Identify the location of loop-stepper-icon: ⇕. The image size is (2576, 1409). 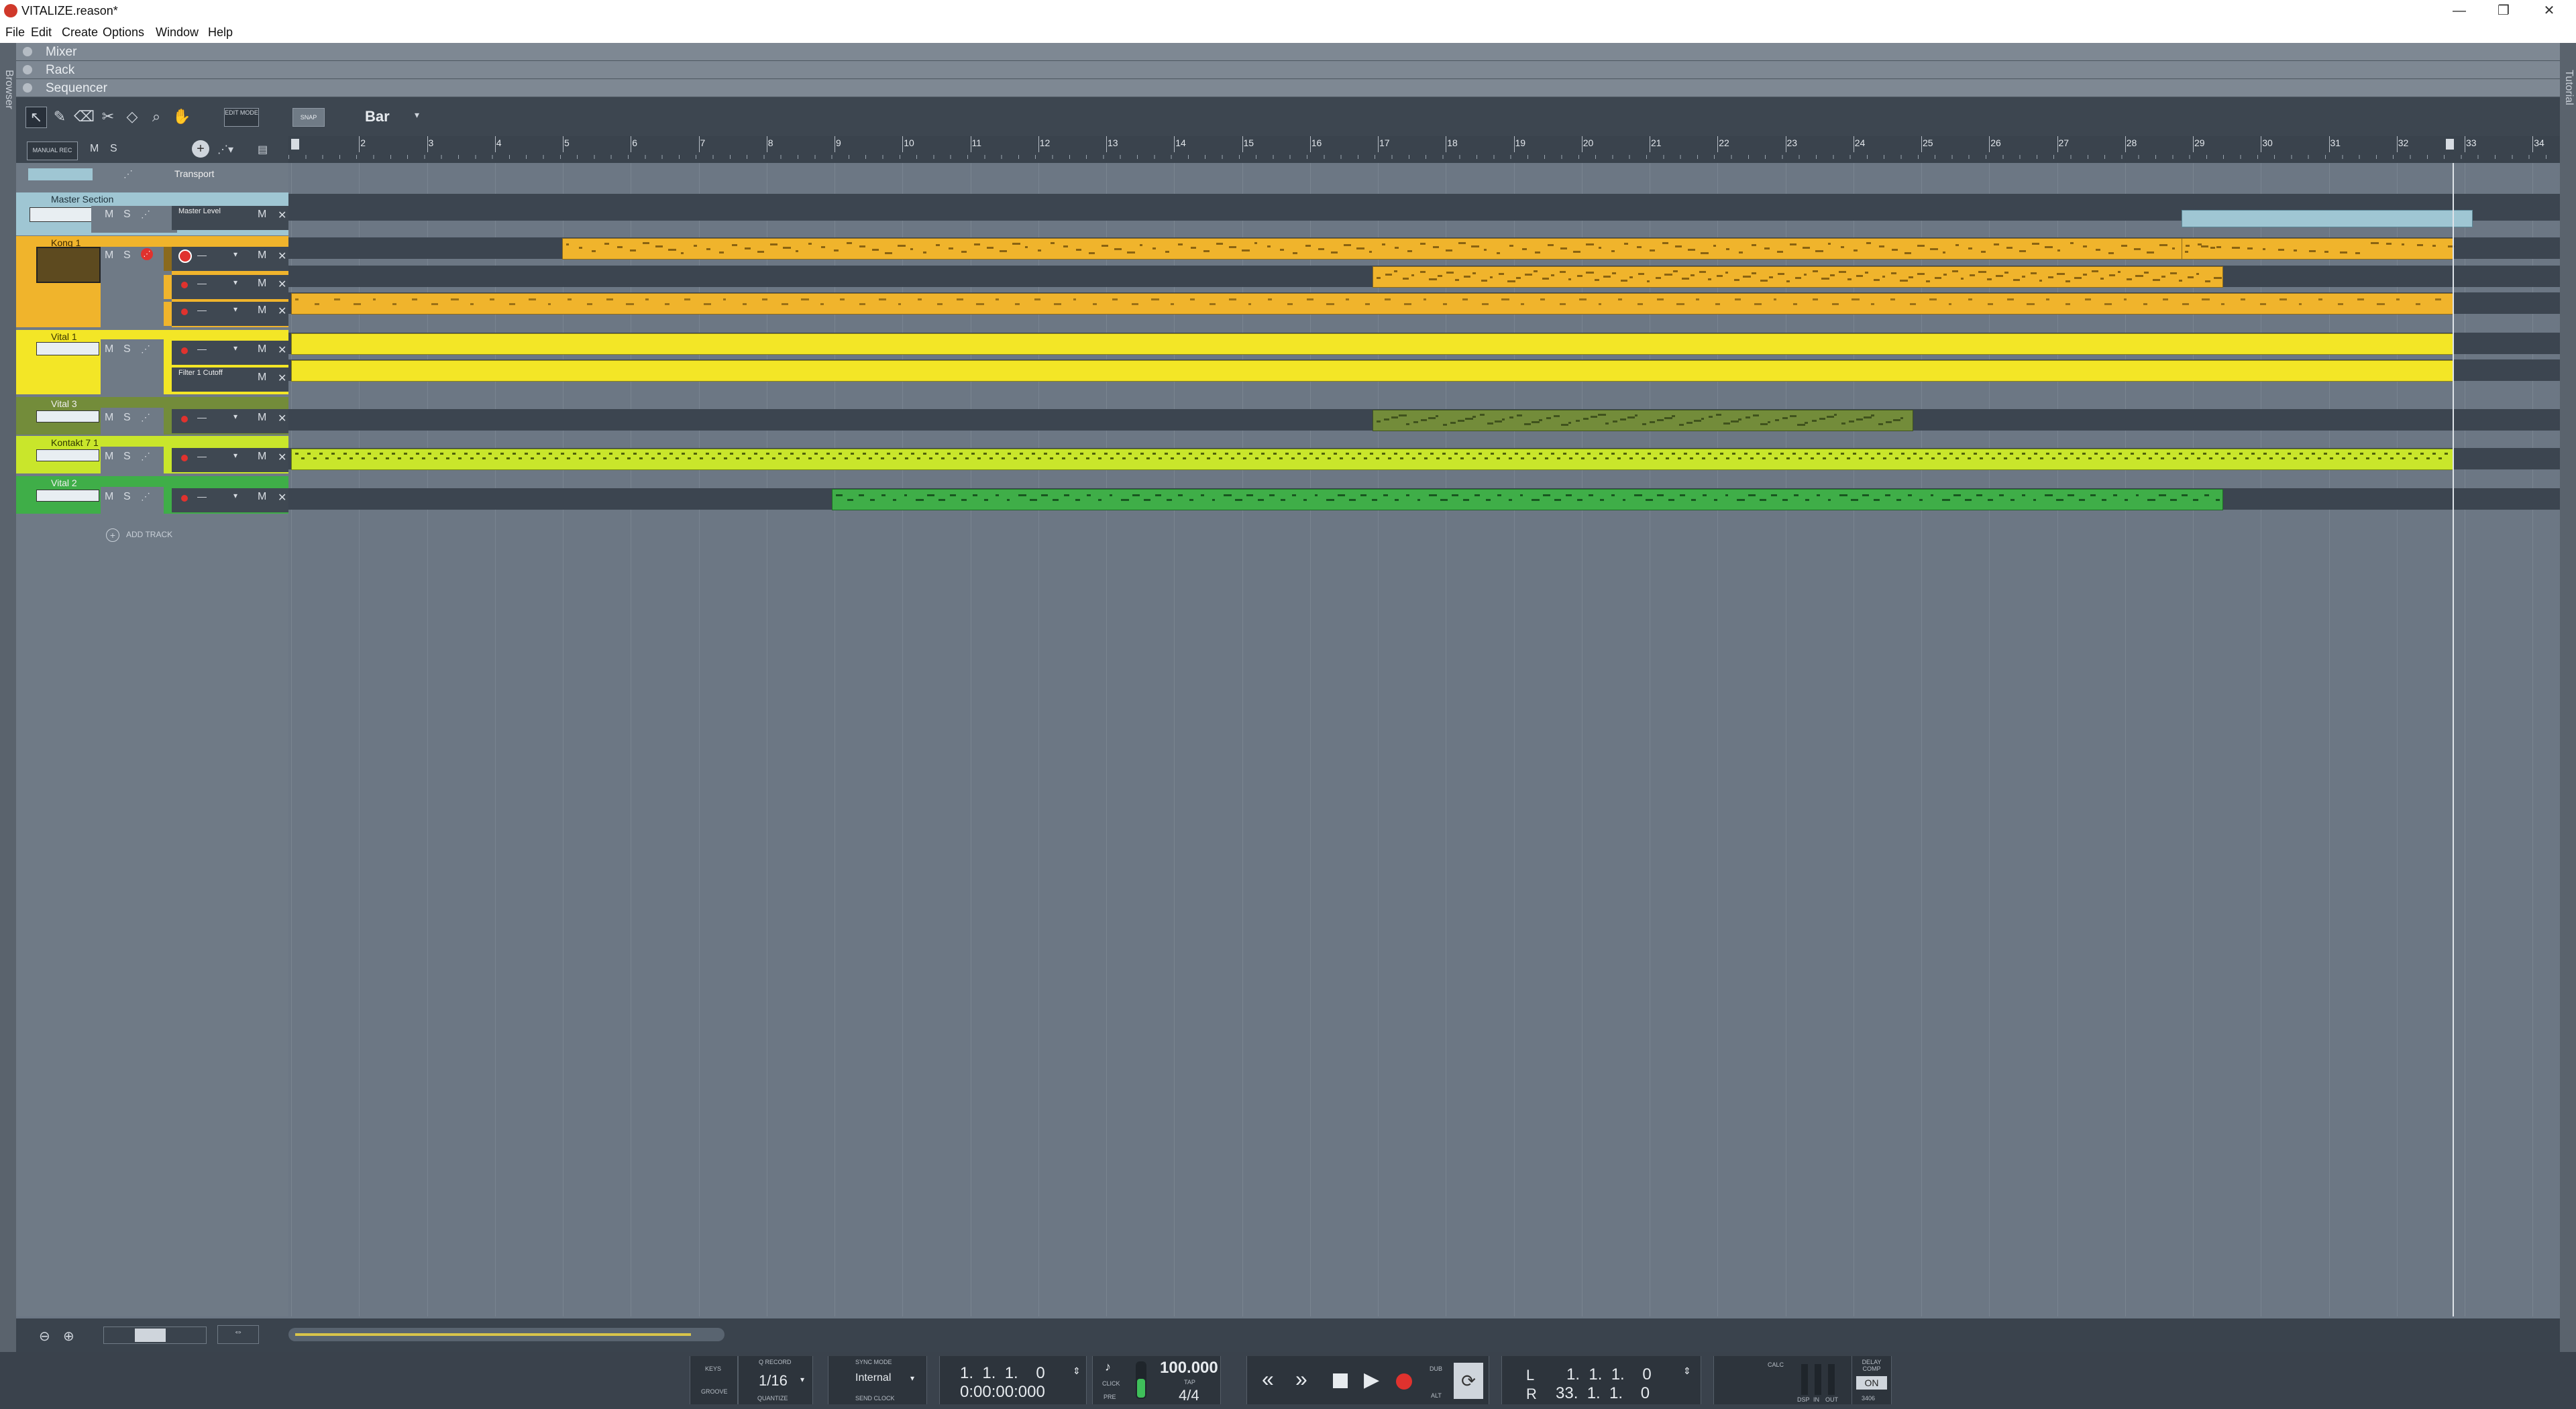
(1687, 1371).